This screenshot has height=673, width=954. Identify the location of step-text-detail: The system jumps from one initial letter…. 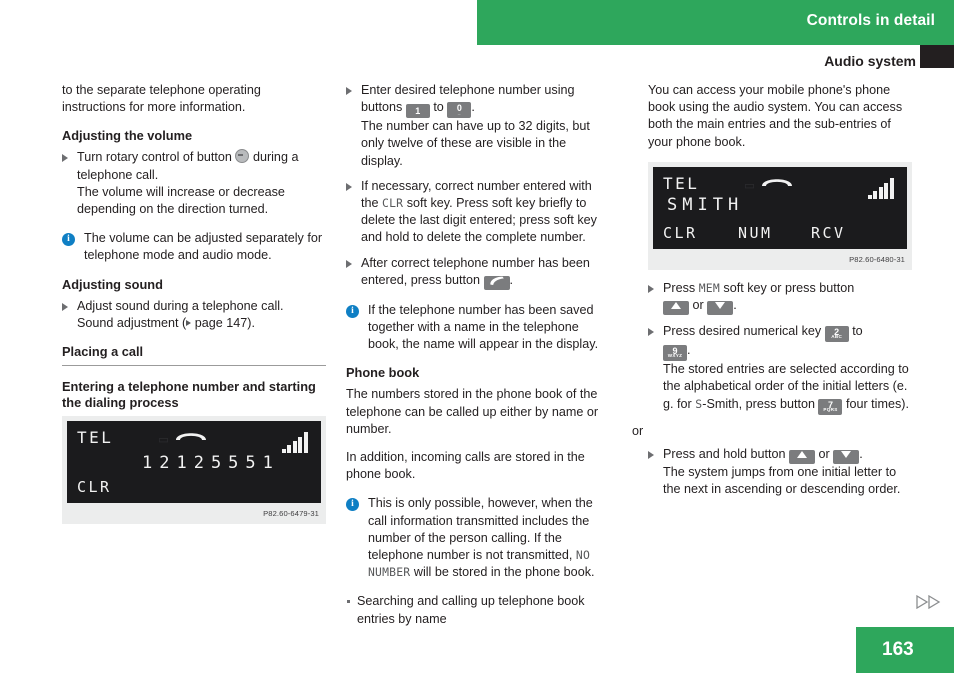
(782, 480).